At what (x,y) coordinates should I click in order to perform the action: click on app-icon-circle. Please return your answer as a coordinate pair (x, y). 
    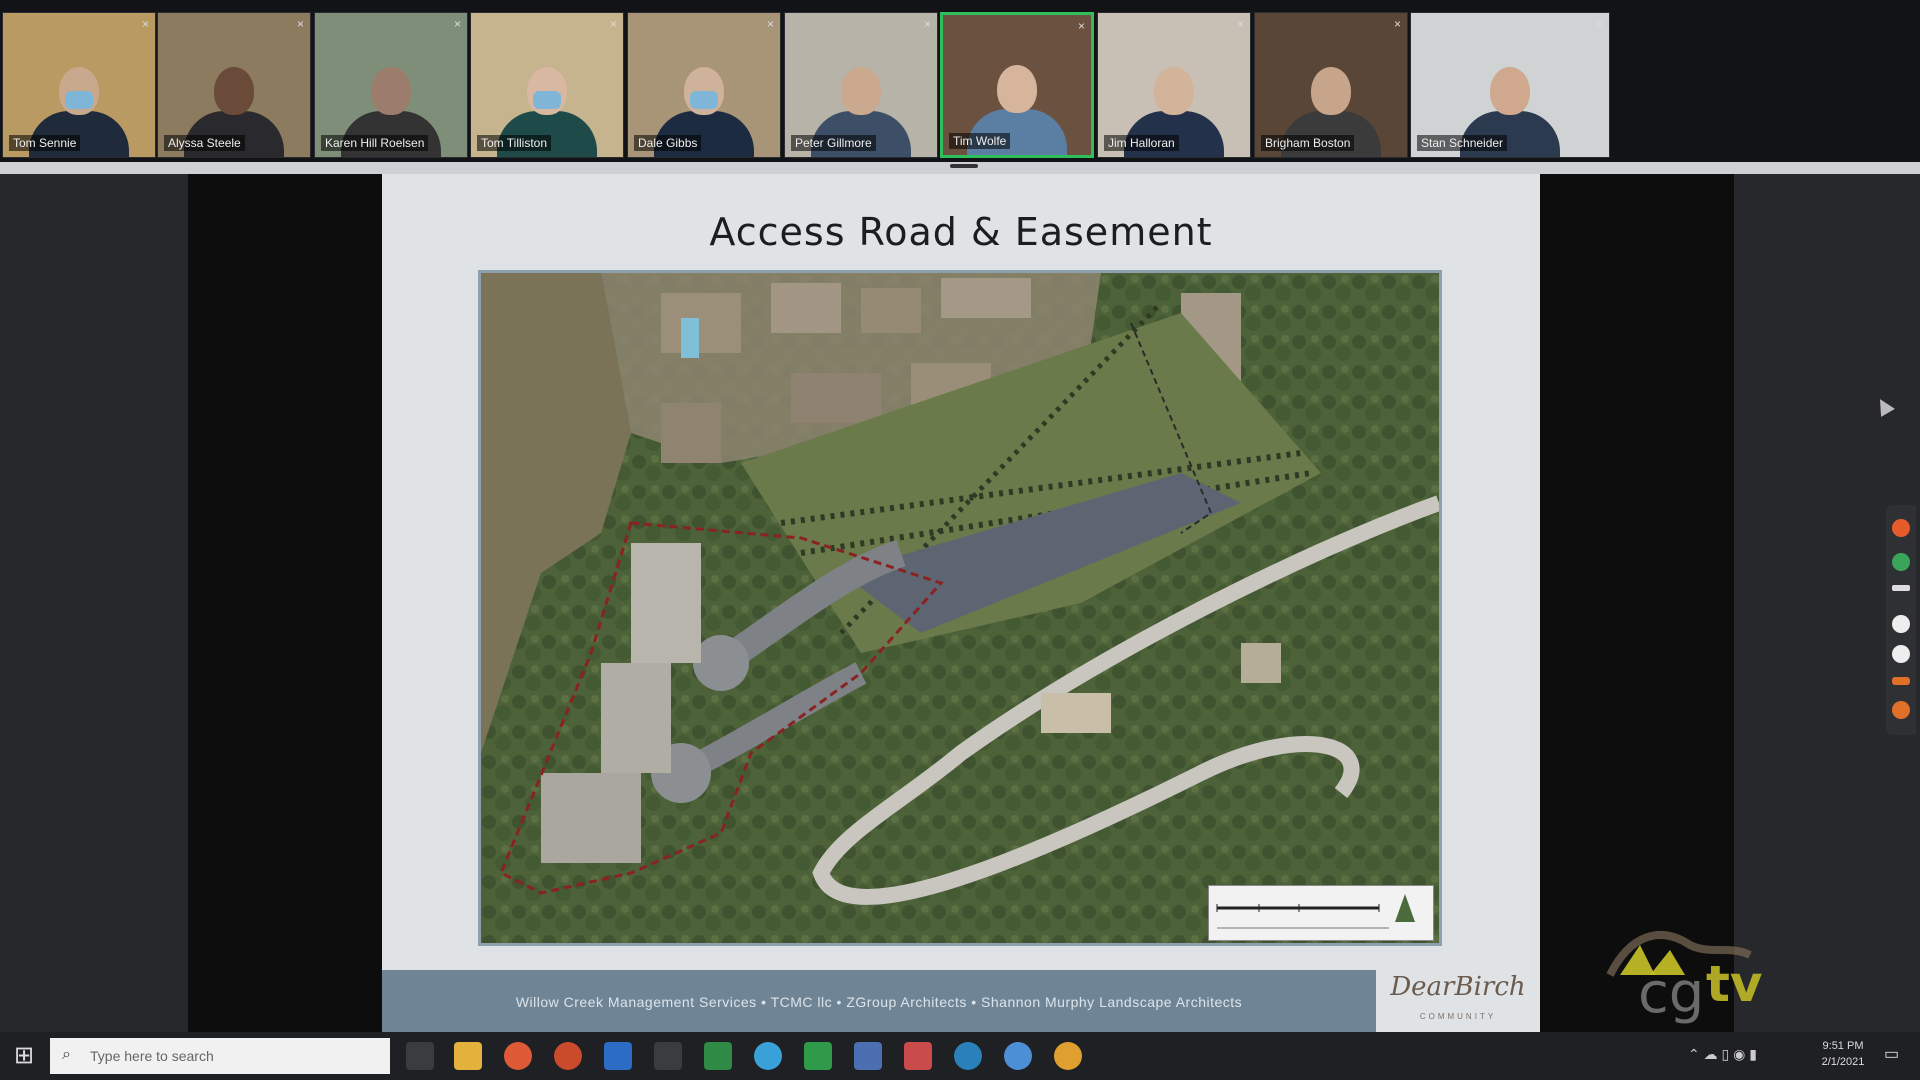
    Looking at the image, I should click on (1018, 1056).